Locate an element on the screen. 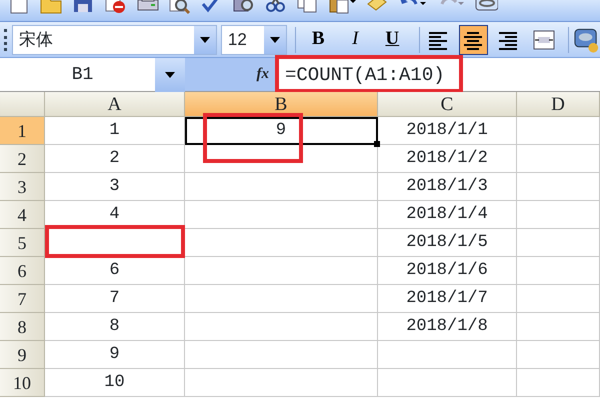 The width and height of the screenshot is (600, 400). row-header: 2 is located at coordinates (22, 159).